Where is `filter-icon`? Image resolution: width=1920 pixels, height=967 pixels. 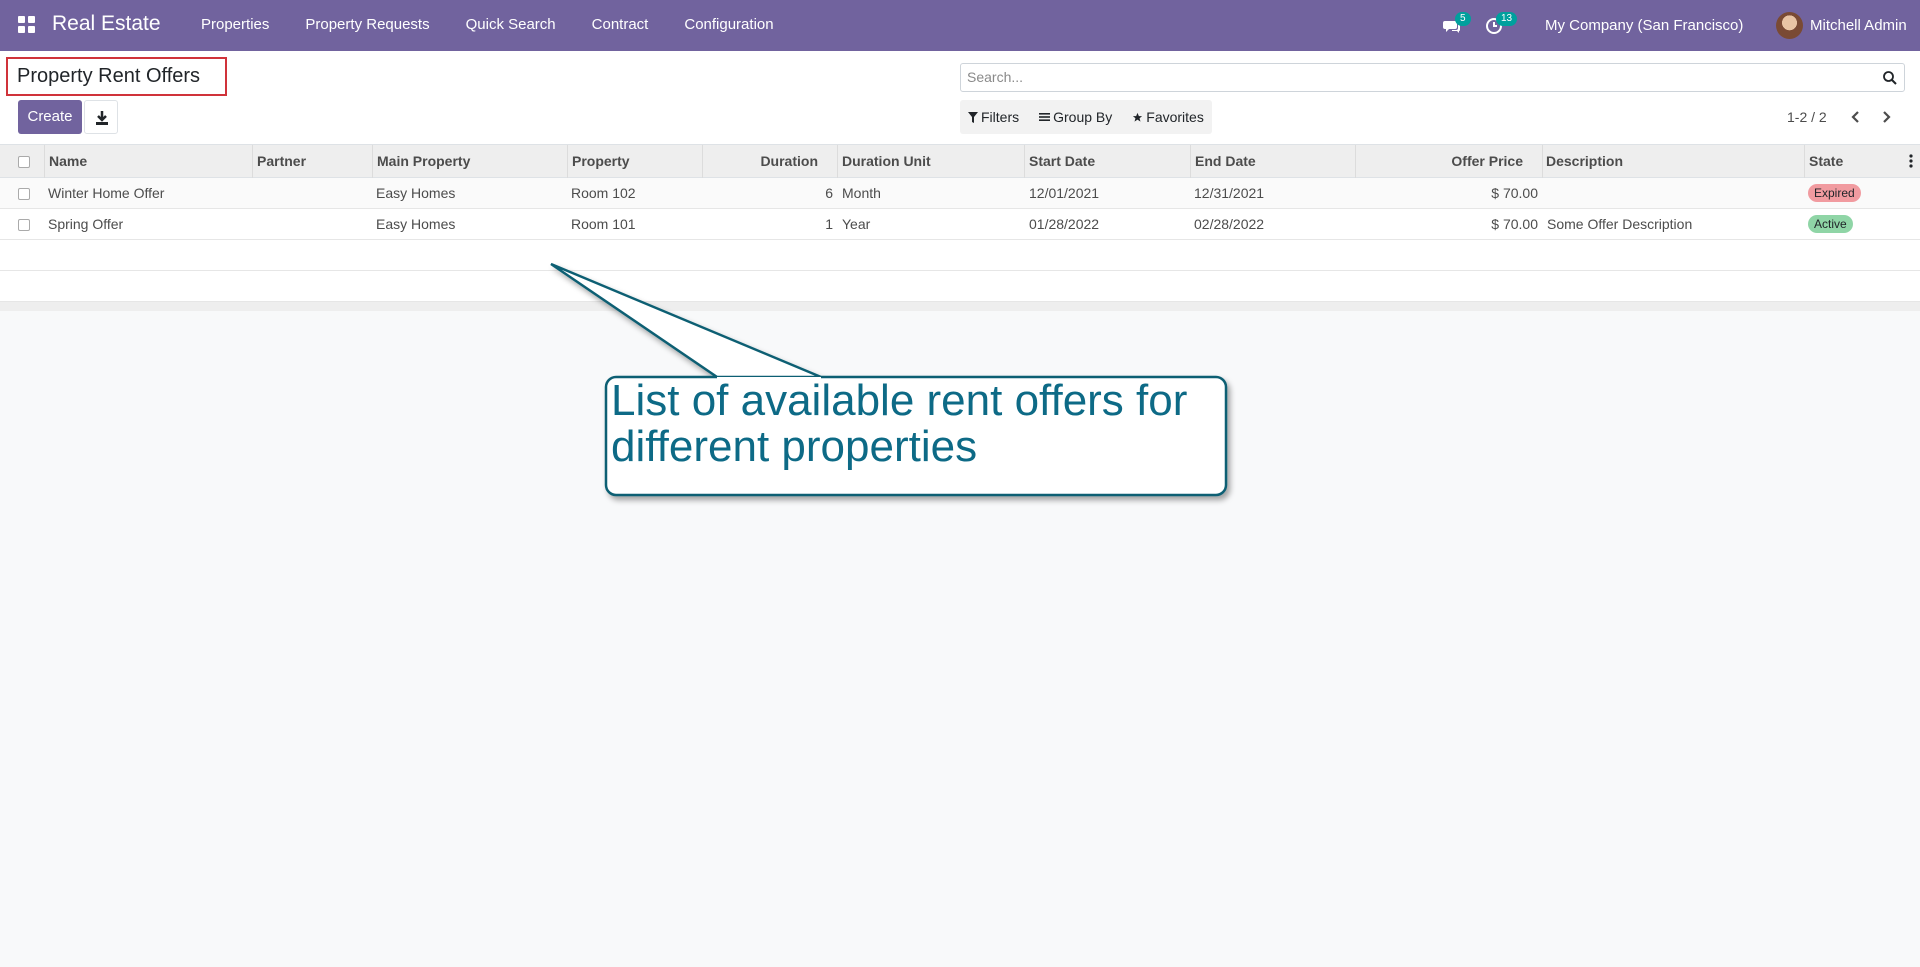 filter-icon is located at coordinates (973, 117).